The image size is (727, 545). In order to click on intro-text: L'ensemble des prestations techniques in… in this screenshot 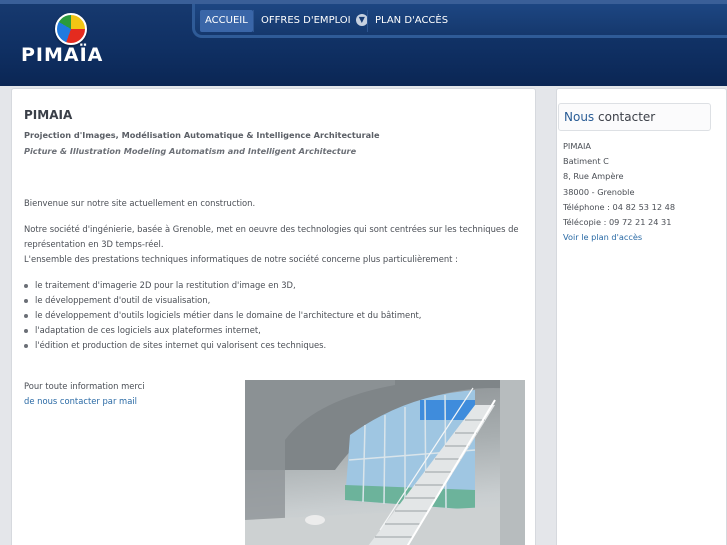, I will do `click(241, 259)`.